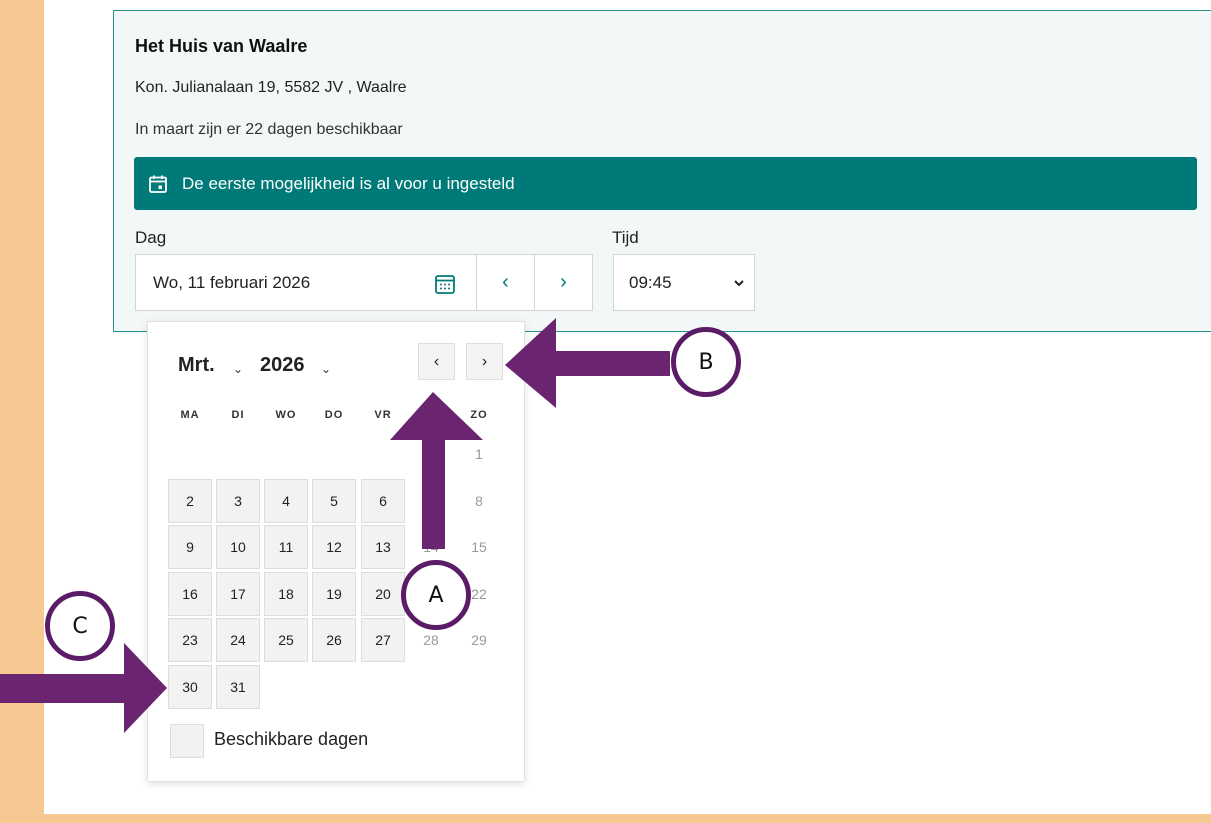  Describe the element at coordinates (706, 362) in the screenshot. I see `annotation-label-b: B` at that location.